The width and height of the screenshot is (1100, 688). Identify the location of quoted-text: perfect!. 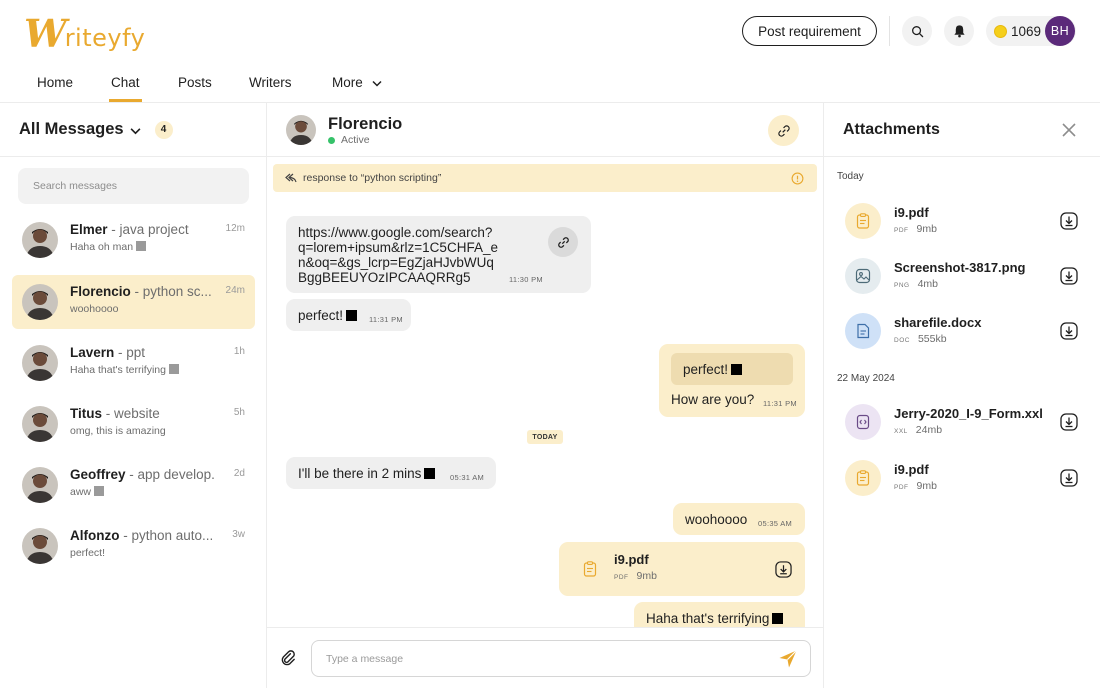
(713, 369).